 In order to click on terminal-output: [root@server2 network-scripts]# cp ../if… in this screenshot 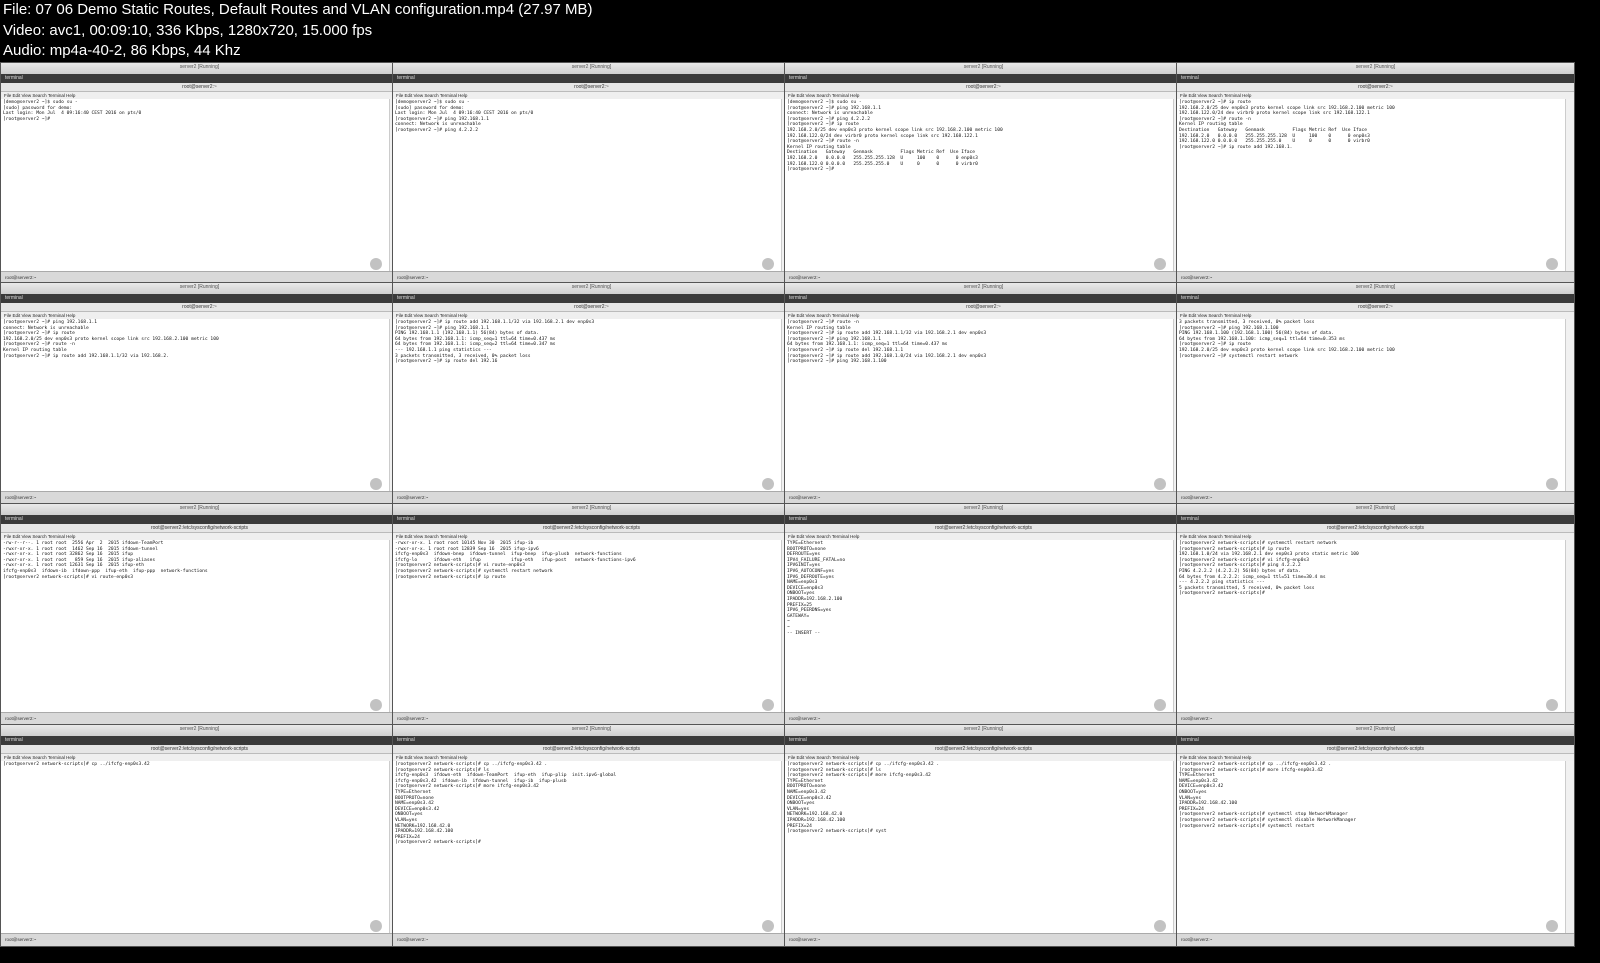, I will do `click(587, 847)`.